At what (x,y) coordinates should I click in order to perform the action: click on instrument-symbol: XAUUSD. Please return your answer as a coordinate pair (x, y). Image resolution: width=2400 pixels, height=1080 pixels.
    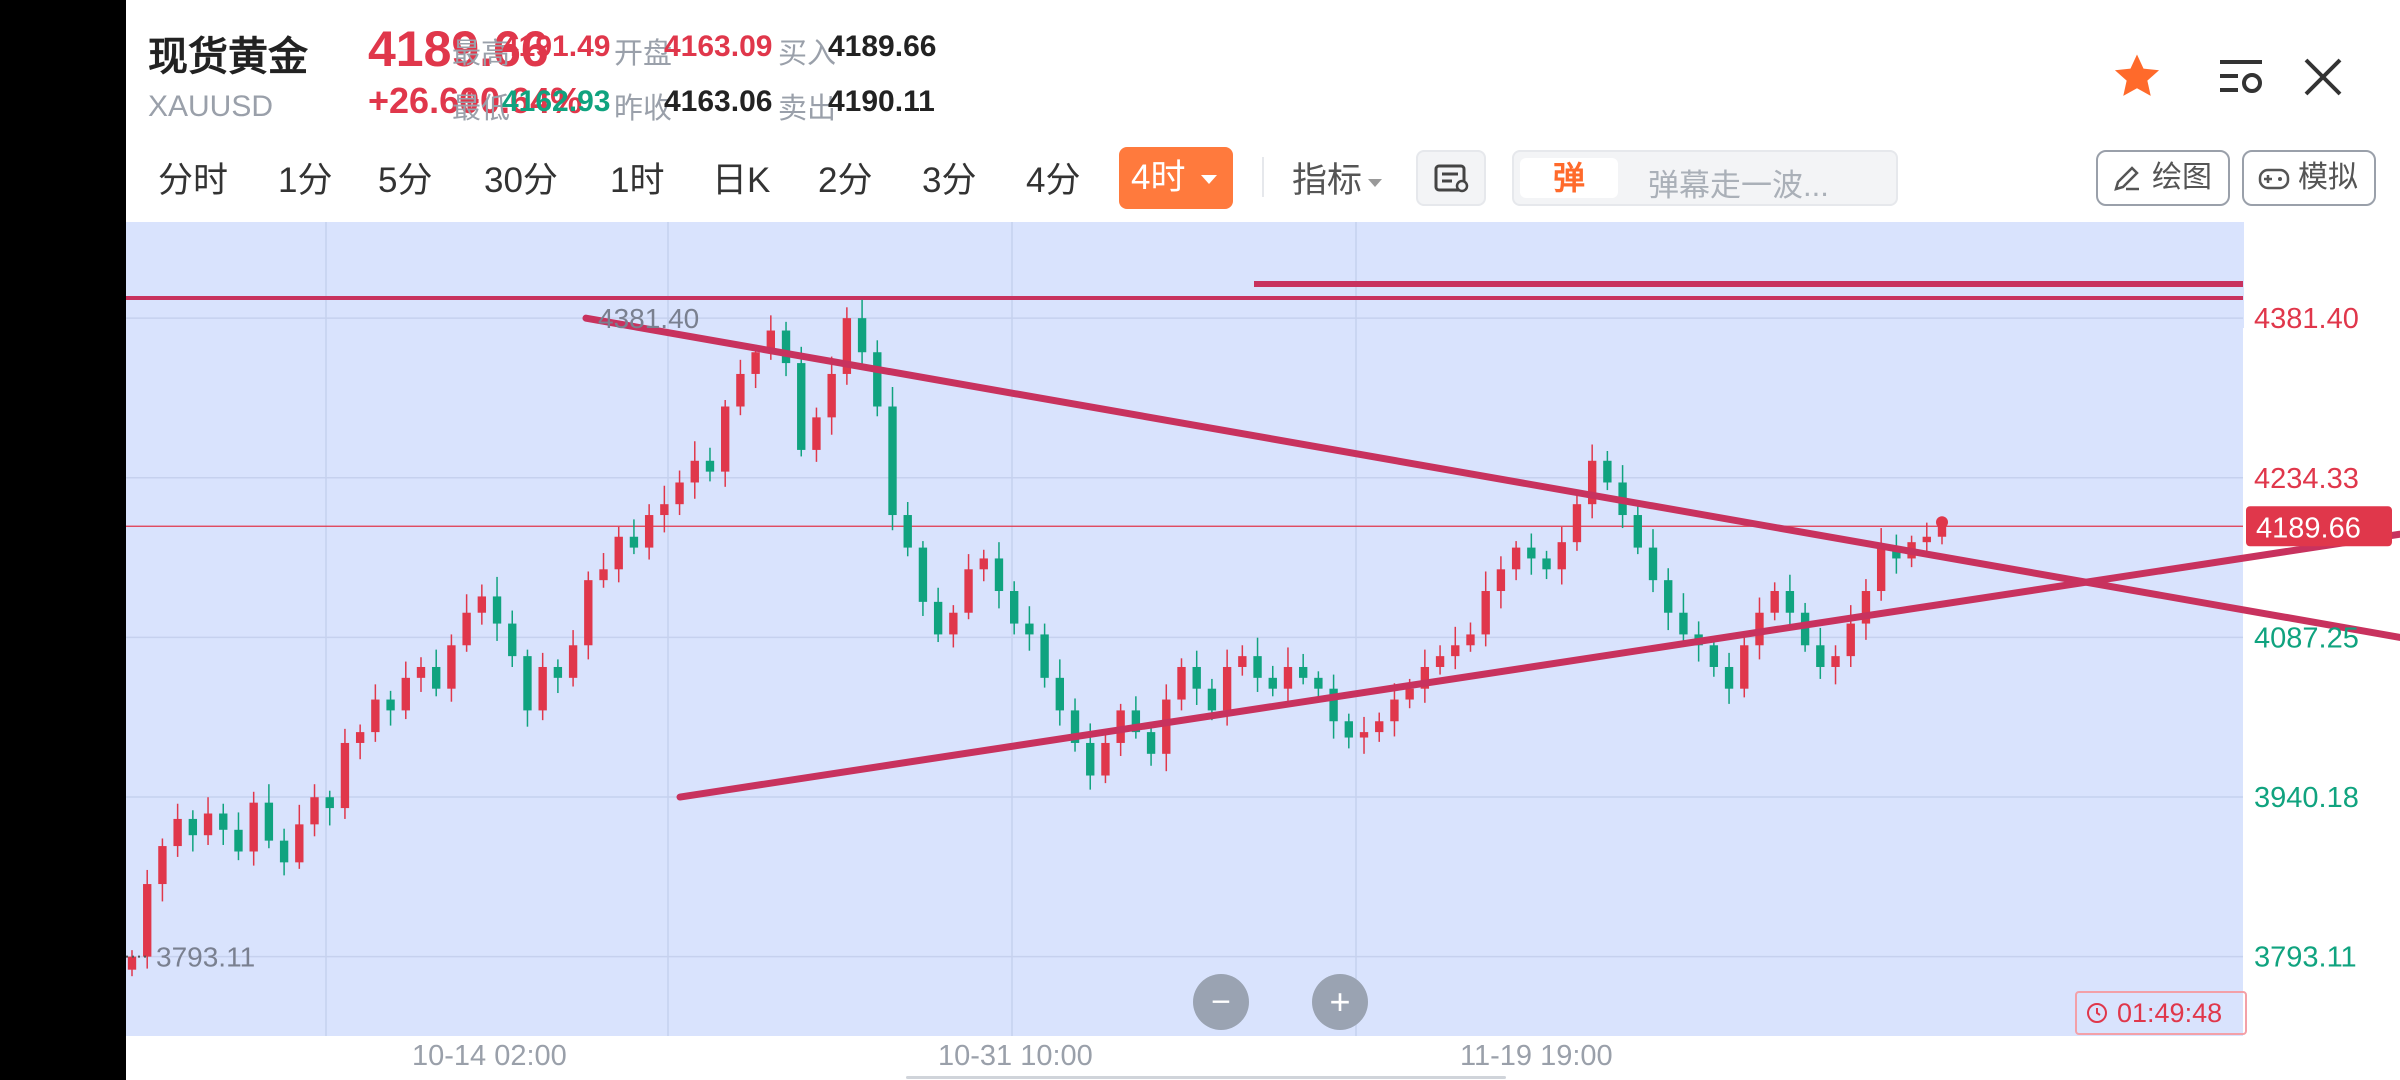
    Looking at the image, I should click on (211, 106).